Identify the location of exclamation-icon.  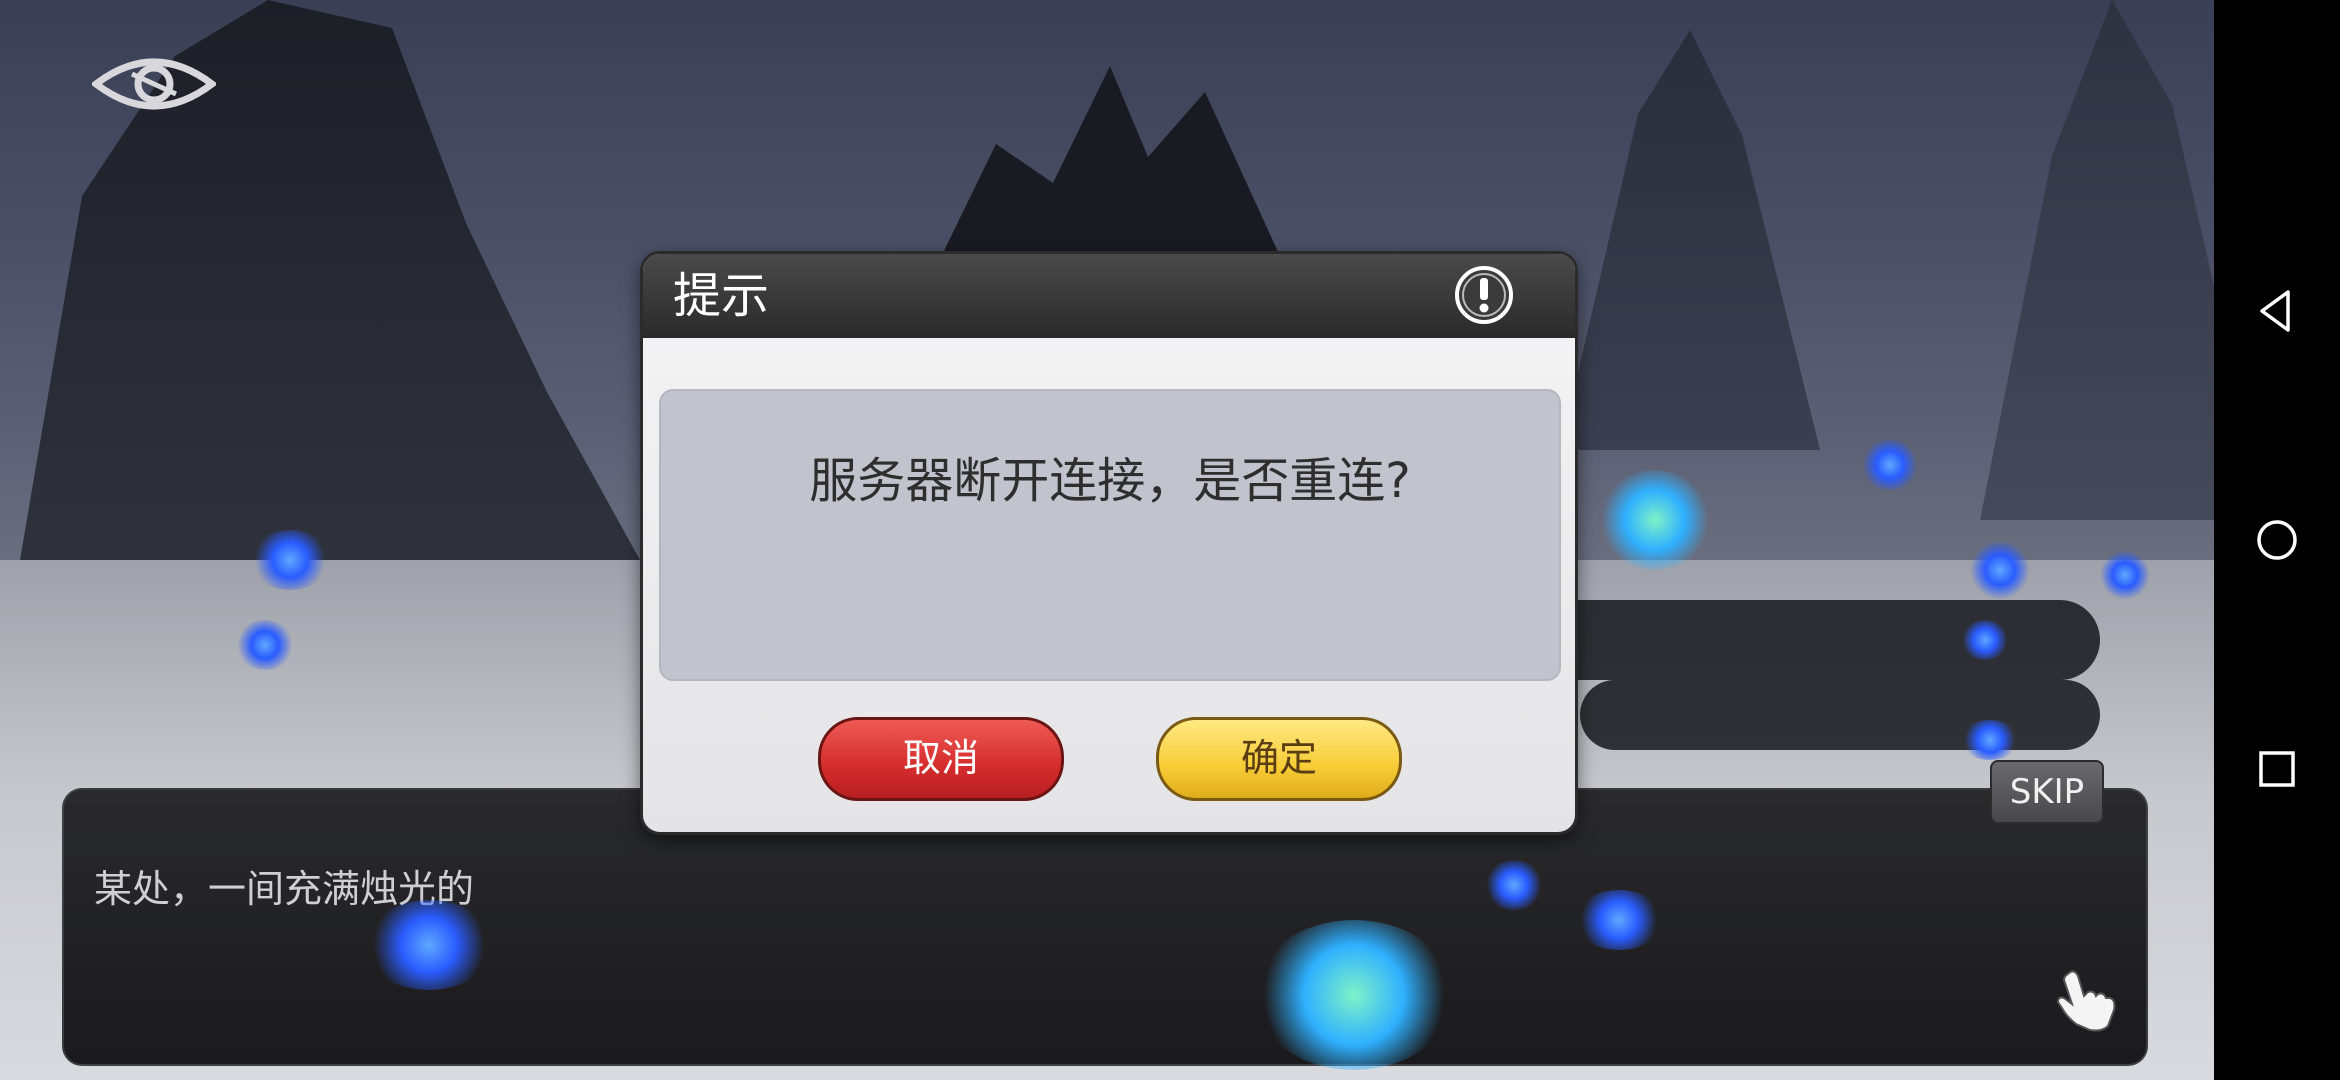
(1484, 295).